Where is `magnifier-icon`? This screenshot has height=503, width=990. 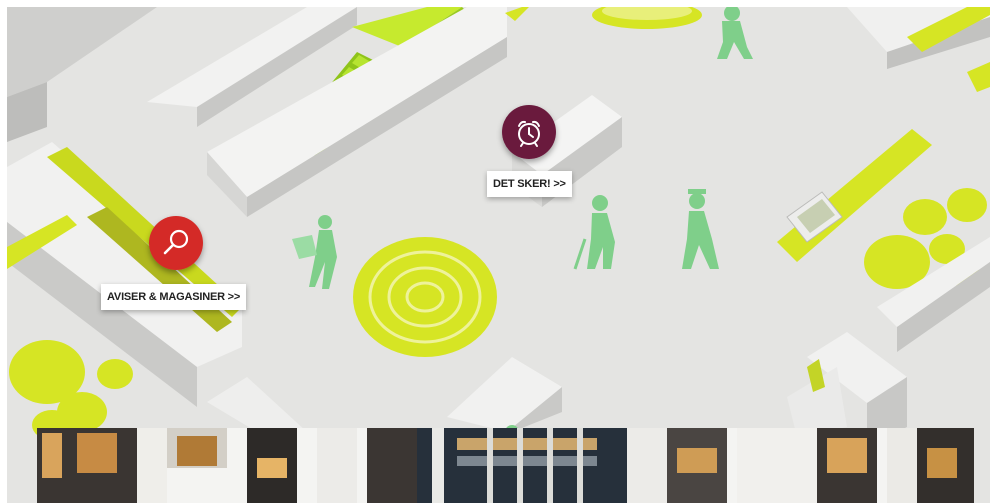 magnifier-icon is located at coordinates (176, 243).